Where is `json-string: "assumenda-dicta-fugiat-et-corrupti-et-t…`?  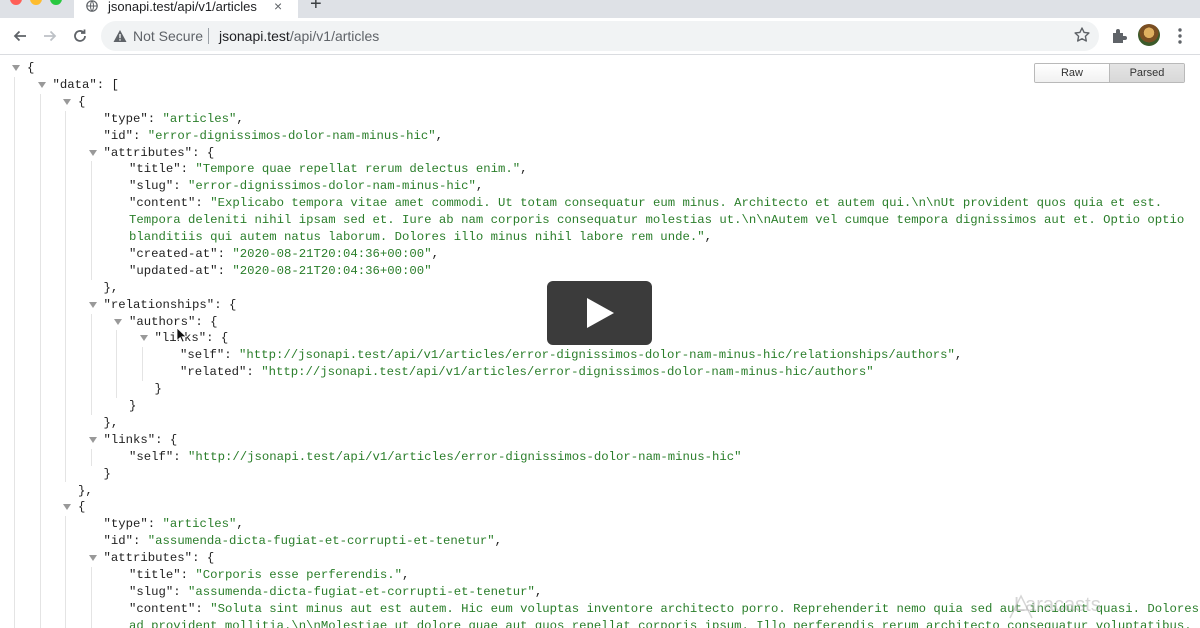 json-string: "assumenda-dicta-fugiat-et-corrupti-et-t… is located at coordinates (321, 541).